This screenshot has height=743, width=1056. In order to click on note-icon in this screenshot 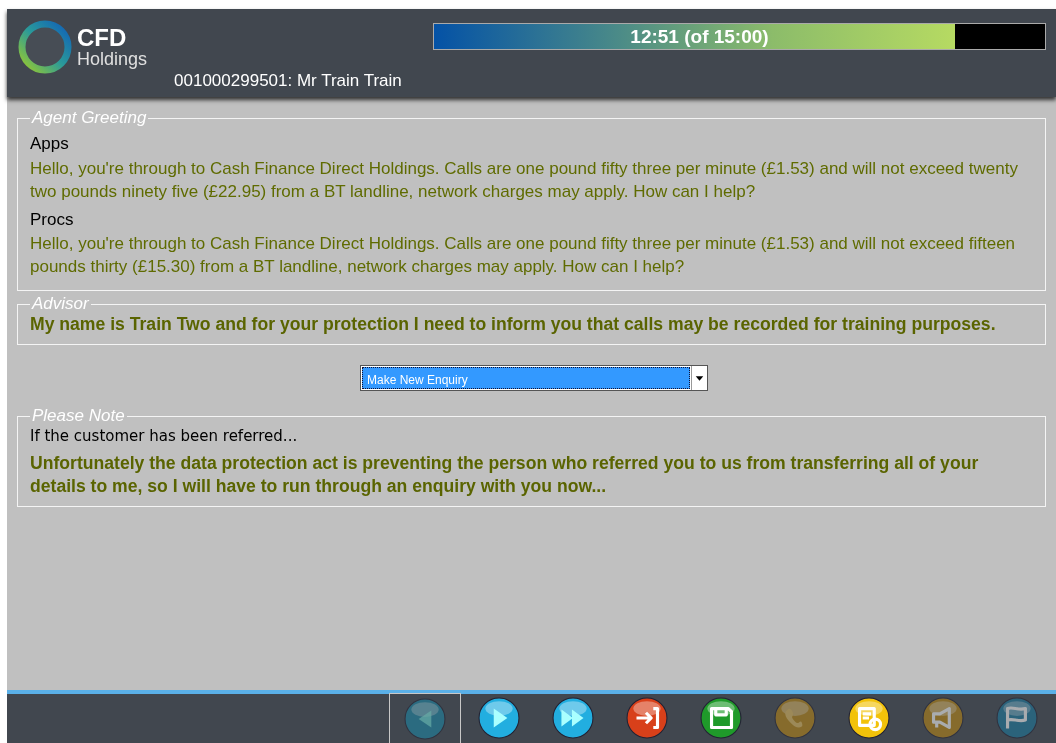, I will do `click(869, 718)`.